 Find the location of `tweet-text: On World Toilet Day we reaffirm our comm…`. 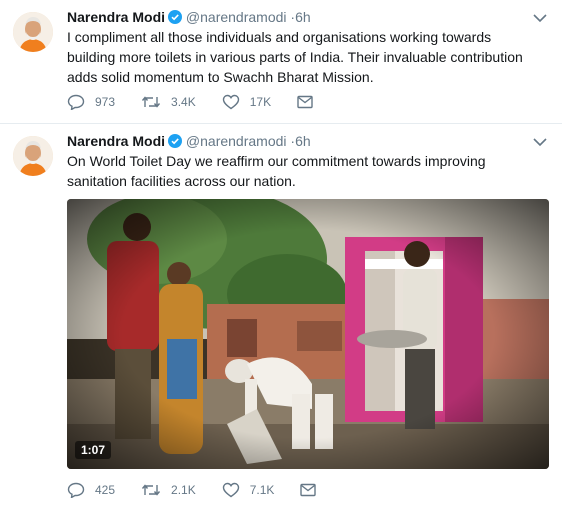

tweet-text: On World Toilet Day we reaffirm our comm… is located at coordinates (276, 171).